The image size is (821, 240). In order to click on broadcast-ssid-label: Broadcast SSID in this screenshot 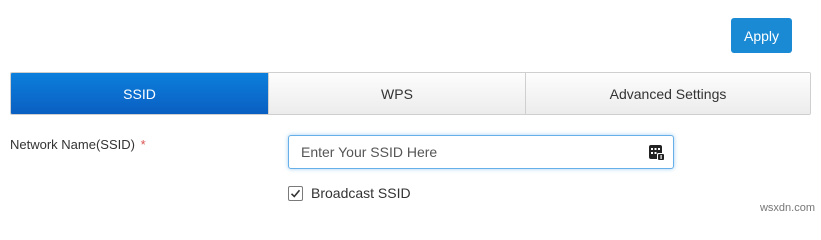, I will do `click(361, 193)`.